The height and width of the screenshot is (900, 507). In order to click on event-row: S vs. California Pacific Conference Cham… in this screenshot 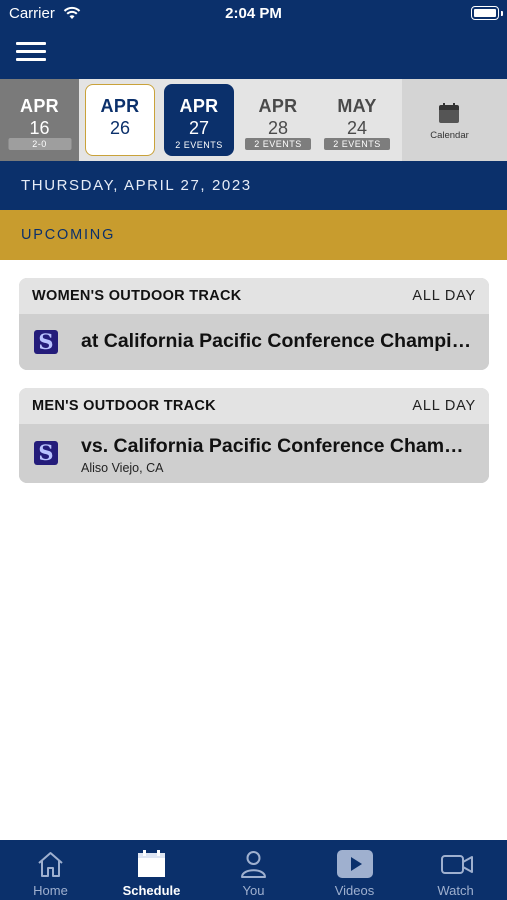, I will do `click(254, 453)`.